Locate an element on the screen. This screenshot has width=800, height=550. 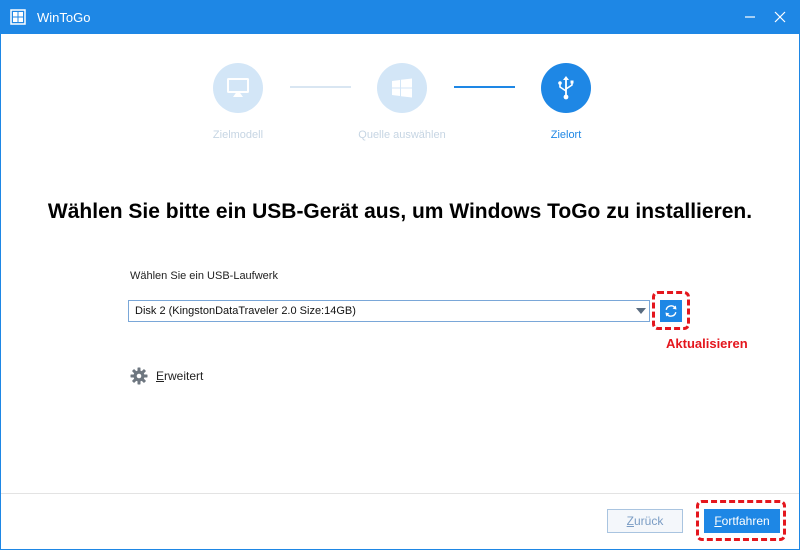
gear-icon is located at coordinates (139, 376).